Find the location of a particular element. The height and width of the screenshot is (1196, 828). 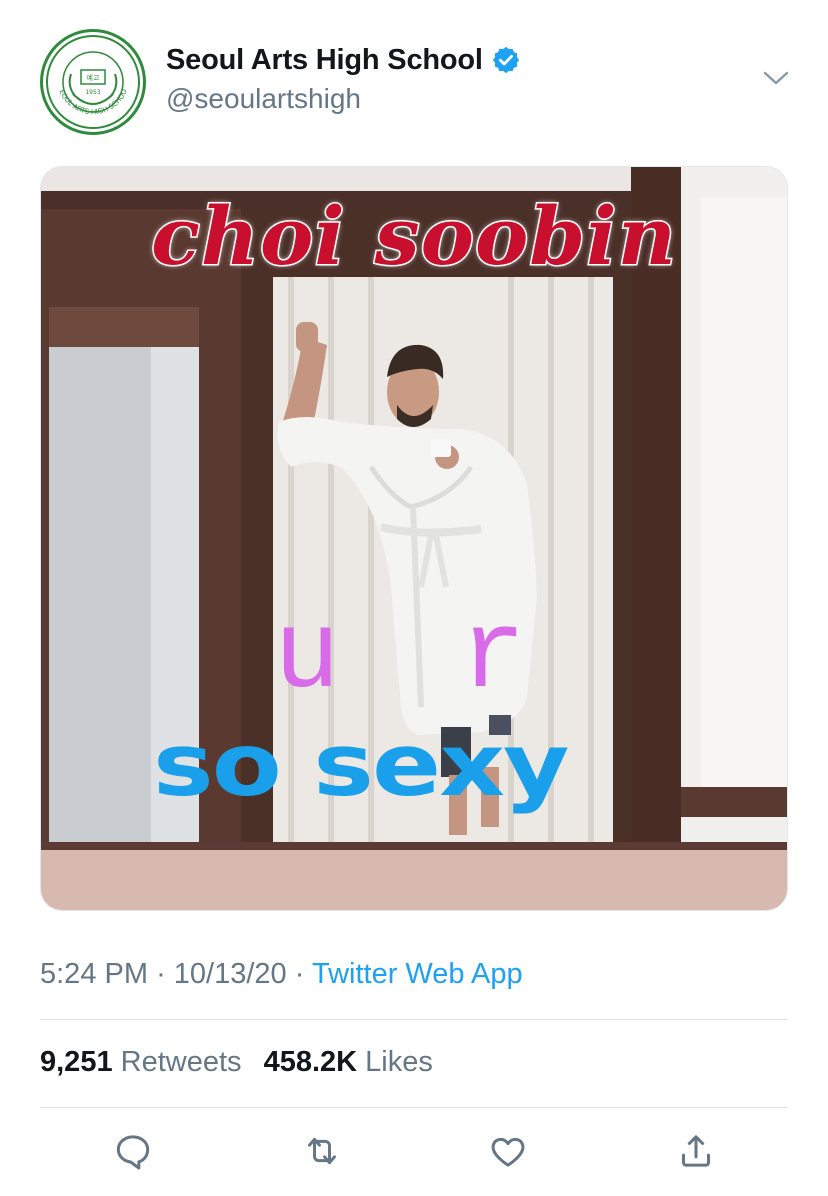

retweets-label: Retweets is located at coordinates (181, 1062).